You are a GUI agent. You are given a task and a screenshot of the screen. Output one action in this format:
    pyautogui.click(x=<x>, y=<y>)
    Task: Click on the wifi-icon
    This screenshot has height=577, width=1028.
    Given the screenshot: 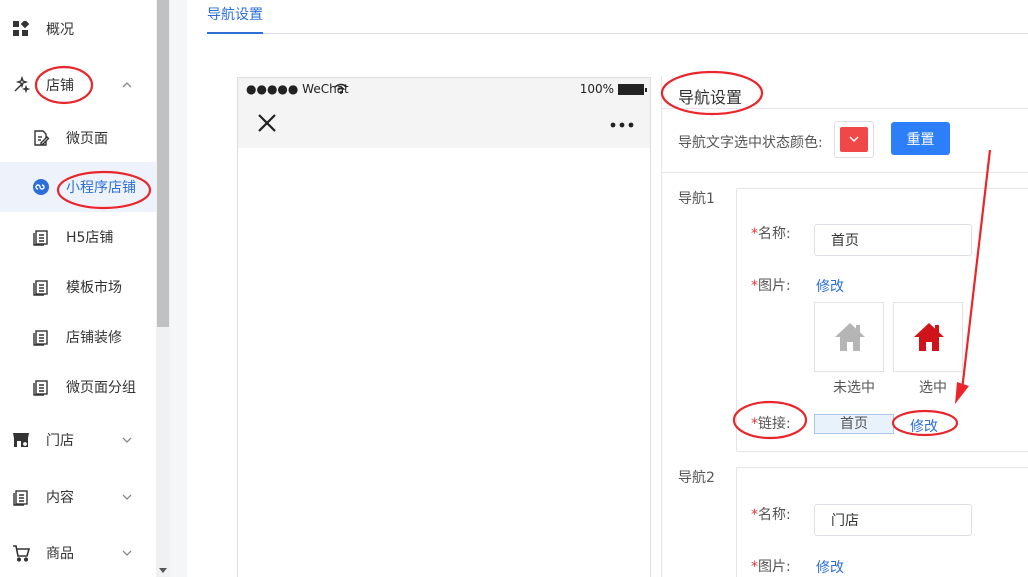 What is the action you would take?
    pyautogui.click(x=341, y=88)
    